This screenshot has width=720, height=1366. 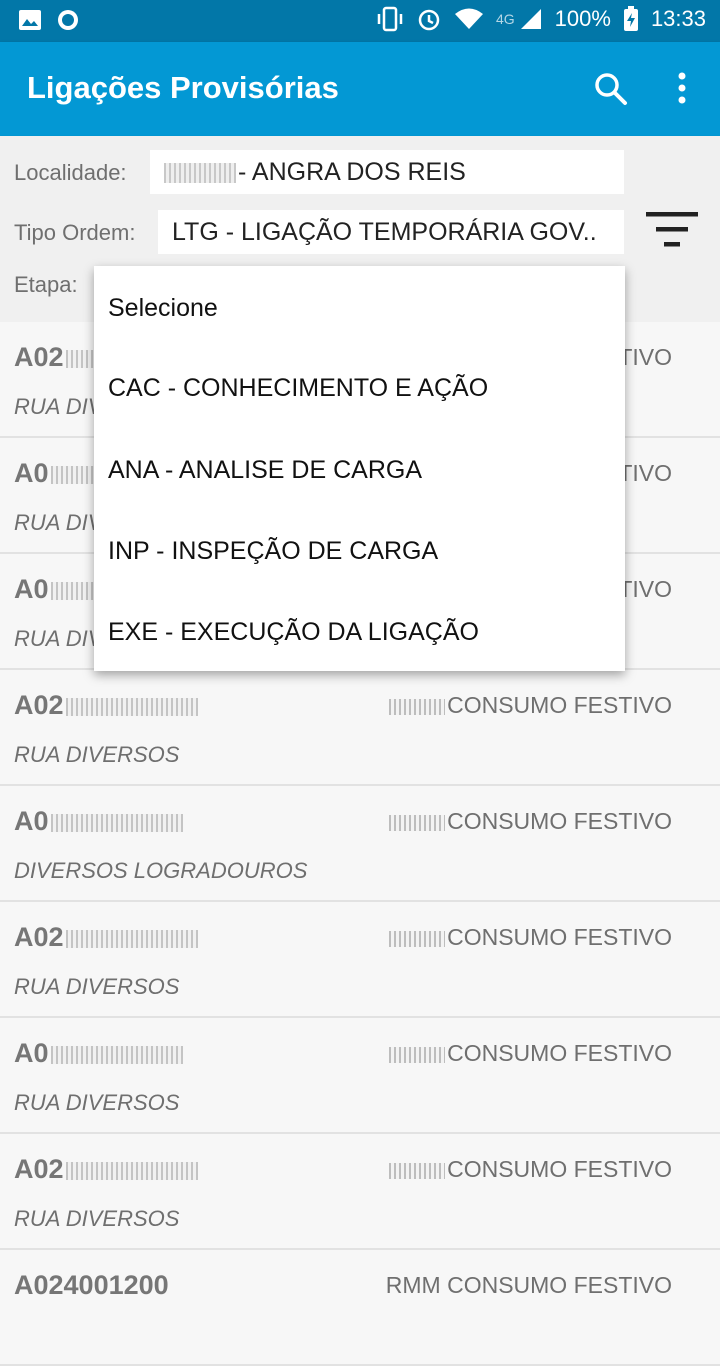 What do you see at coordinates (30, 20) in the screenshot?
I see `image-icon` at bounding box center [30, 20].